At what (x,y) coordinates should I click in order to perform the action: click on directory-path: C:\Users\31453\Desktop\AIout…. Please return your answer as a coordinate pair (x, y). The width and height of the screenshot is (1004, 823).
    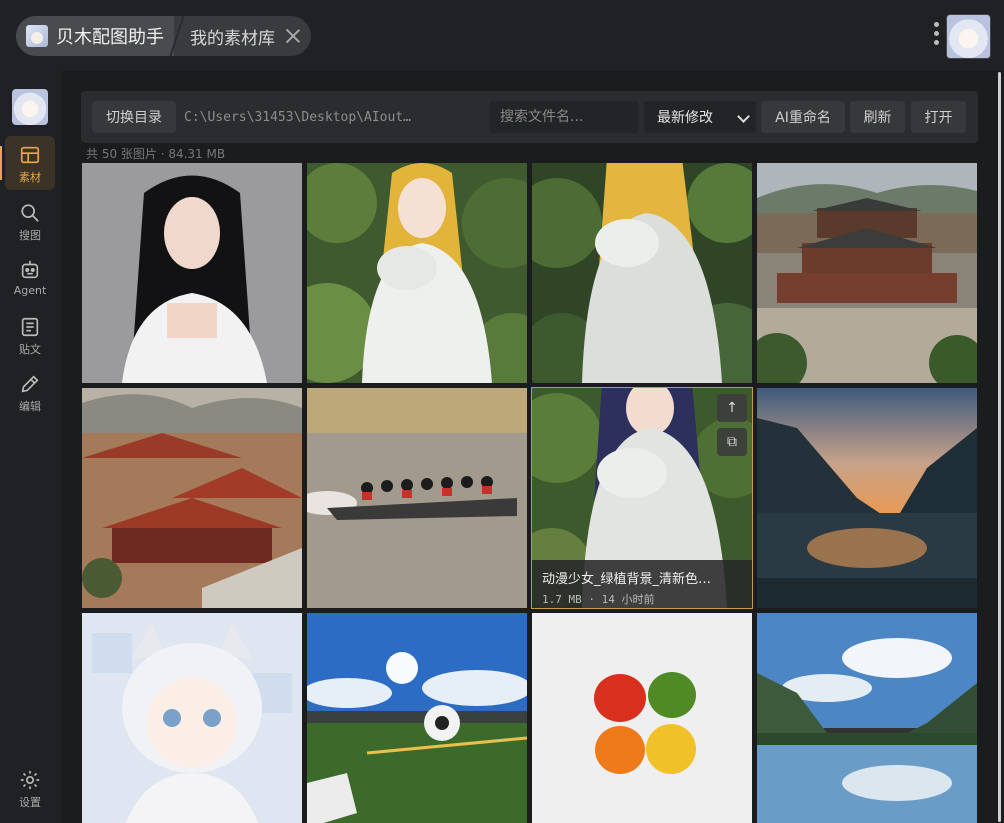
    Looking at the image, I should click on (297, 117).